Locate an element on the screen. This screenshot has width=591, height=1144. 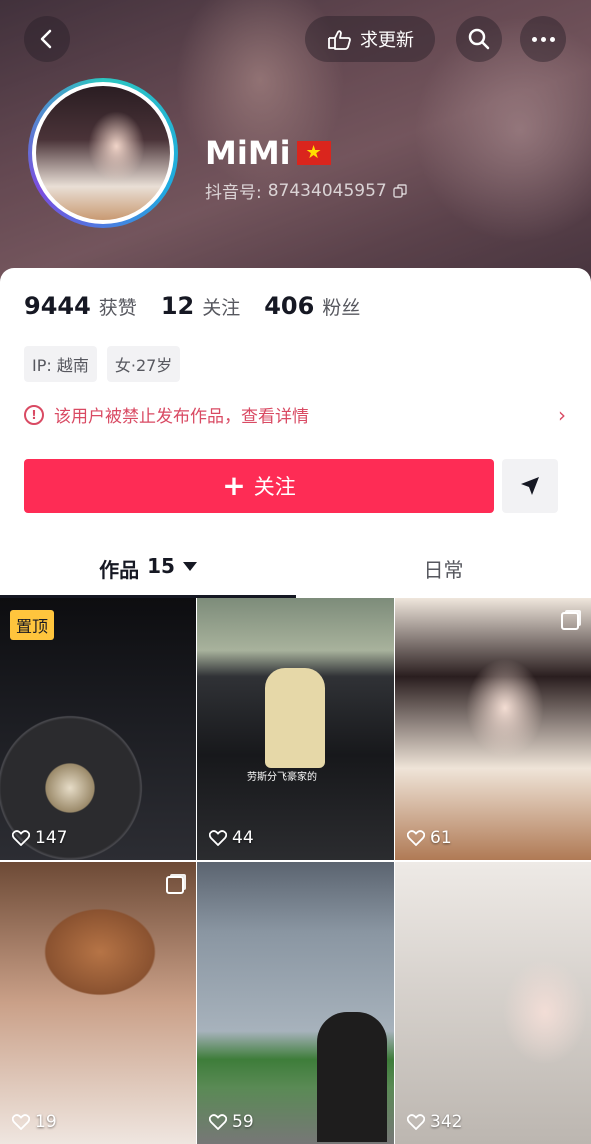
video-likes: 59 is located at coordinates (231, 1122).